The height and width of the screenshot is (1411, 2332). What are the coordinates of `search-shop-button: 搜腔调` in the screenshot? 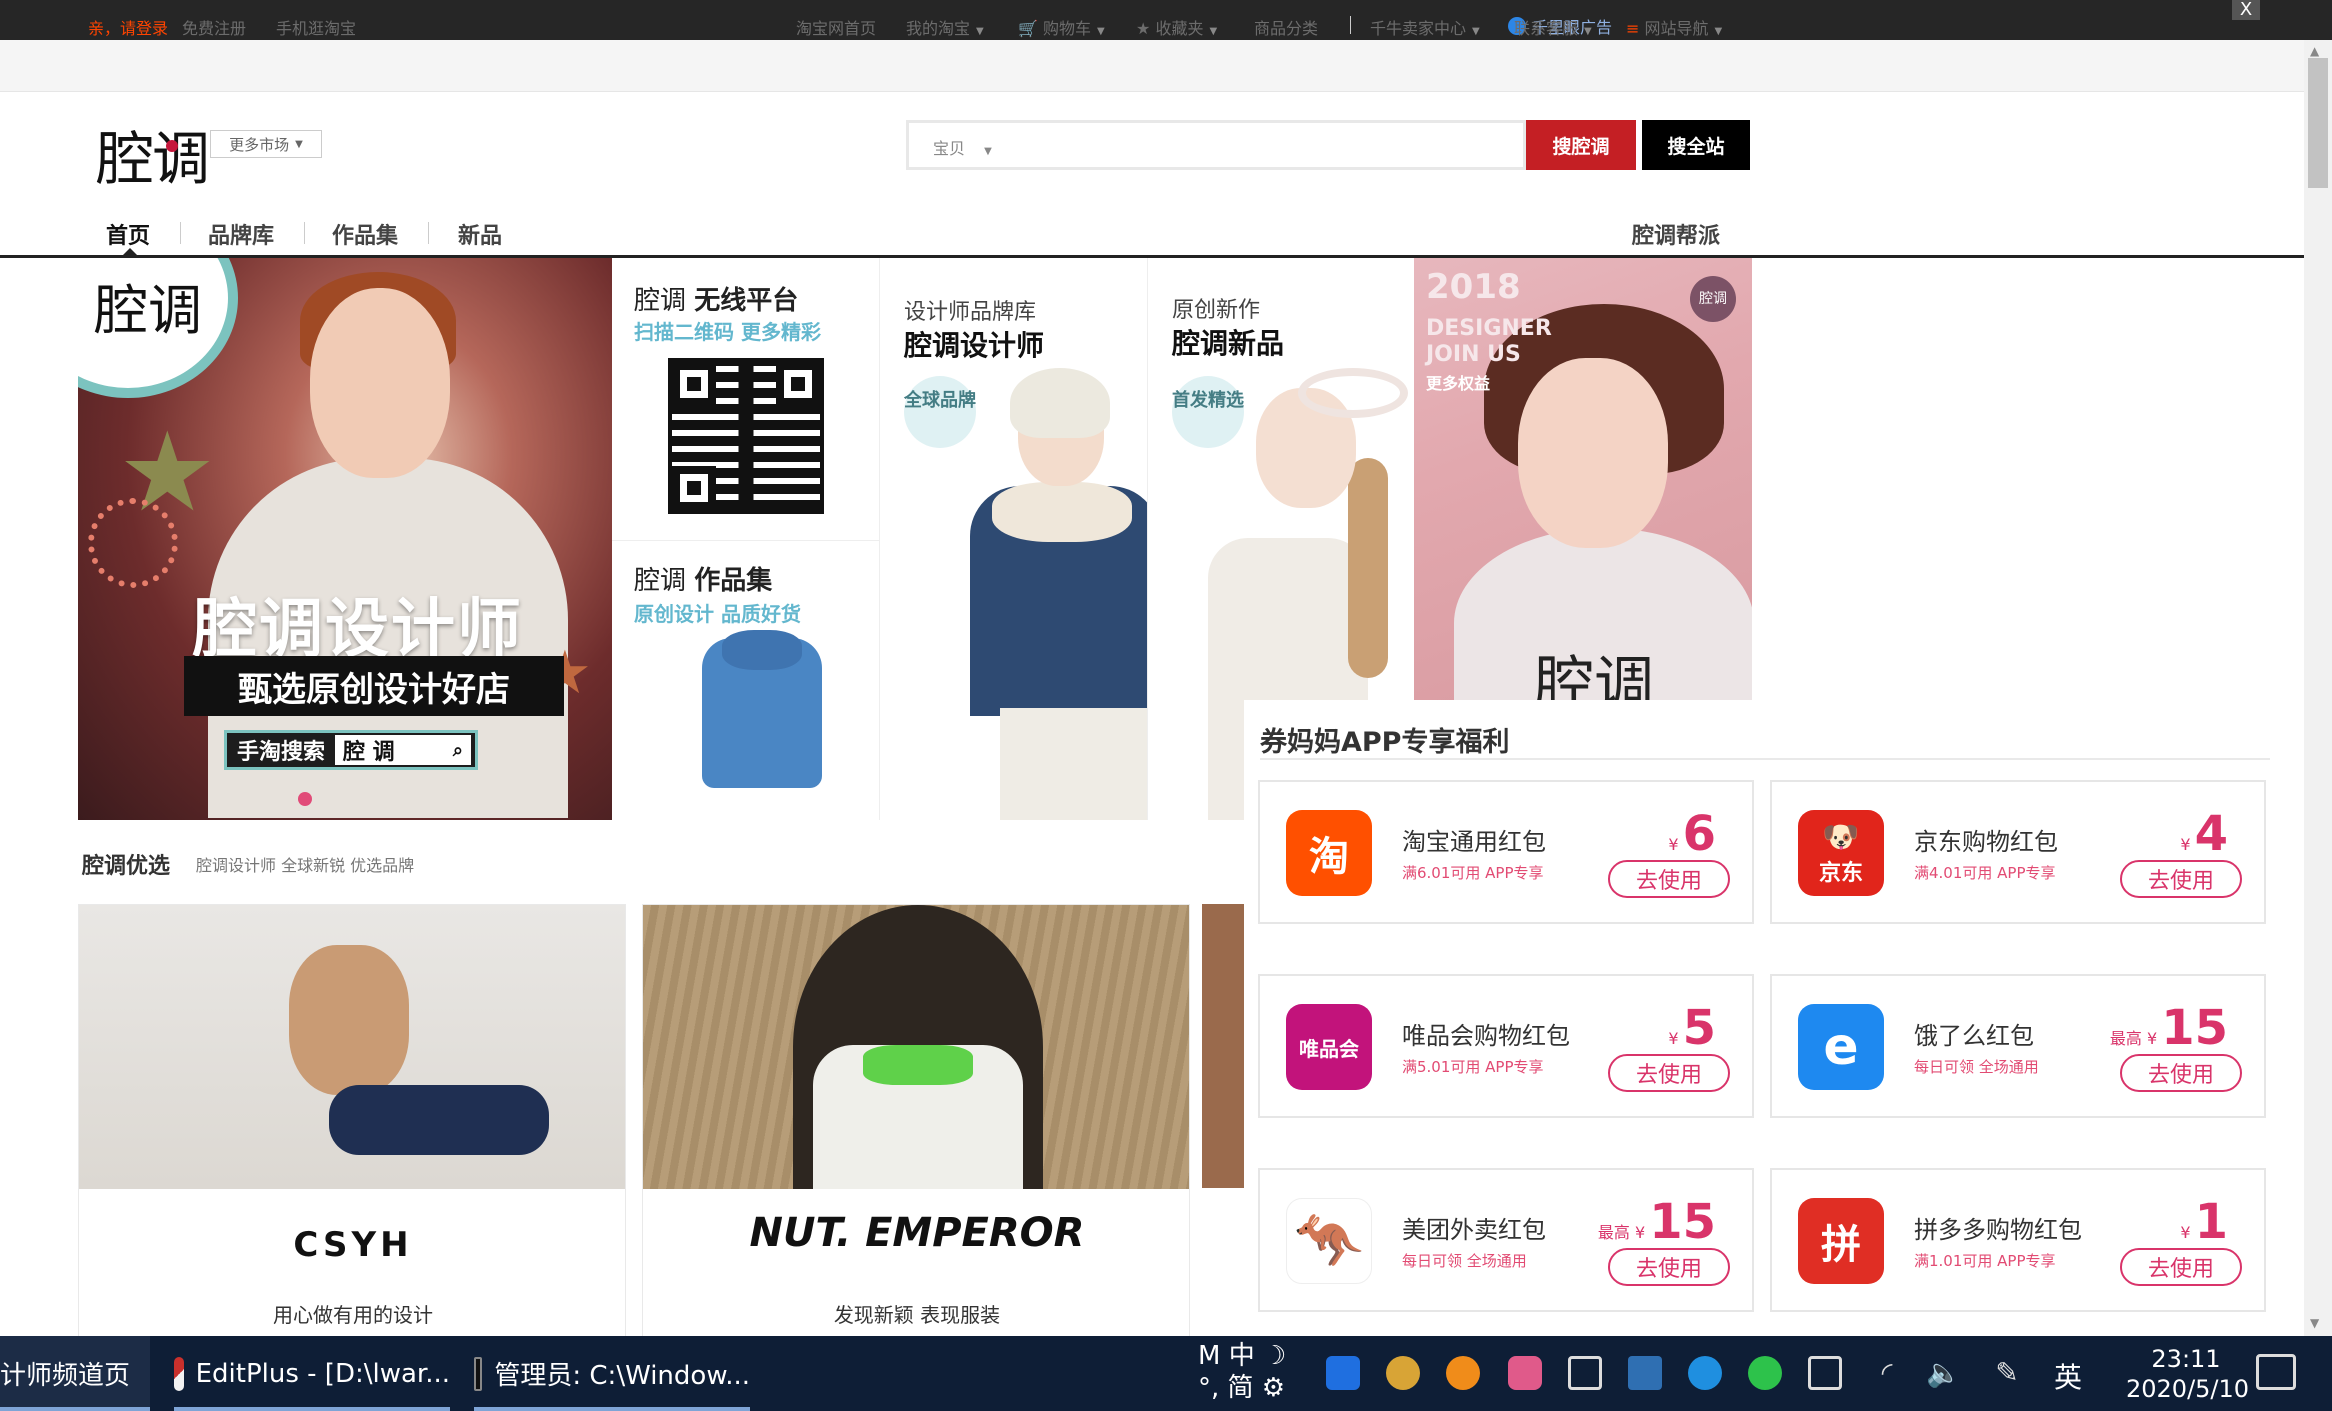 It's located at (1581, 145).